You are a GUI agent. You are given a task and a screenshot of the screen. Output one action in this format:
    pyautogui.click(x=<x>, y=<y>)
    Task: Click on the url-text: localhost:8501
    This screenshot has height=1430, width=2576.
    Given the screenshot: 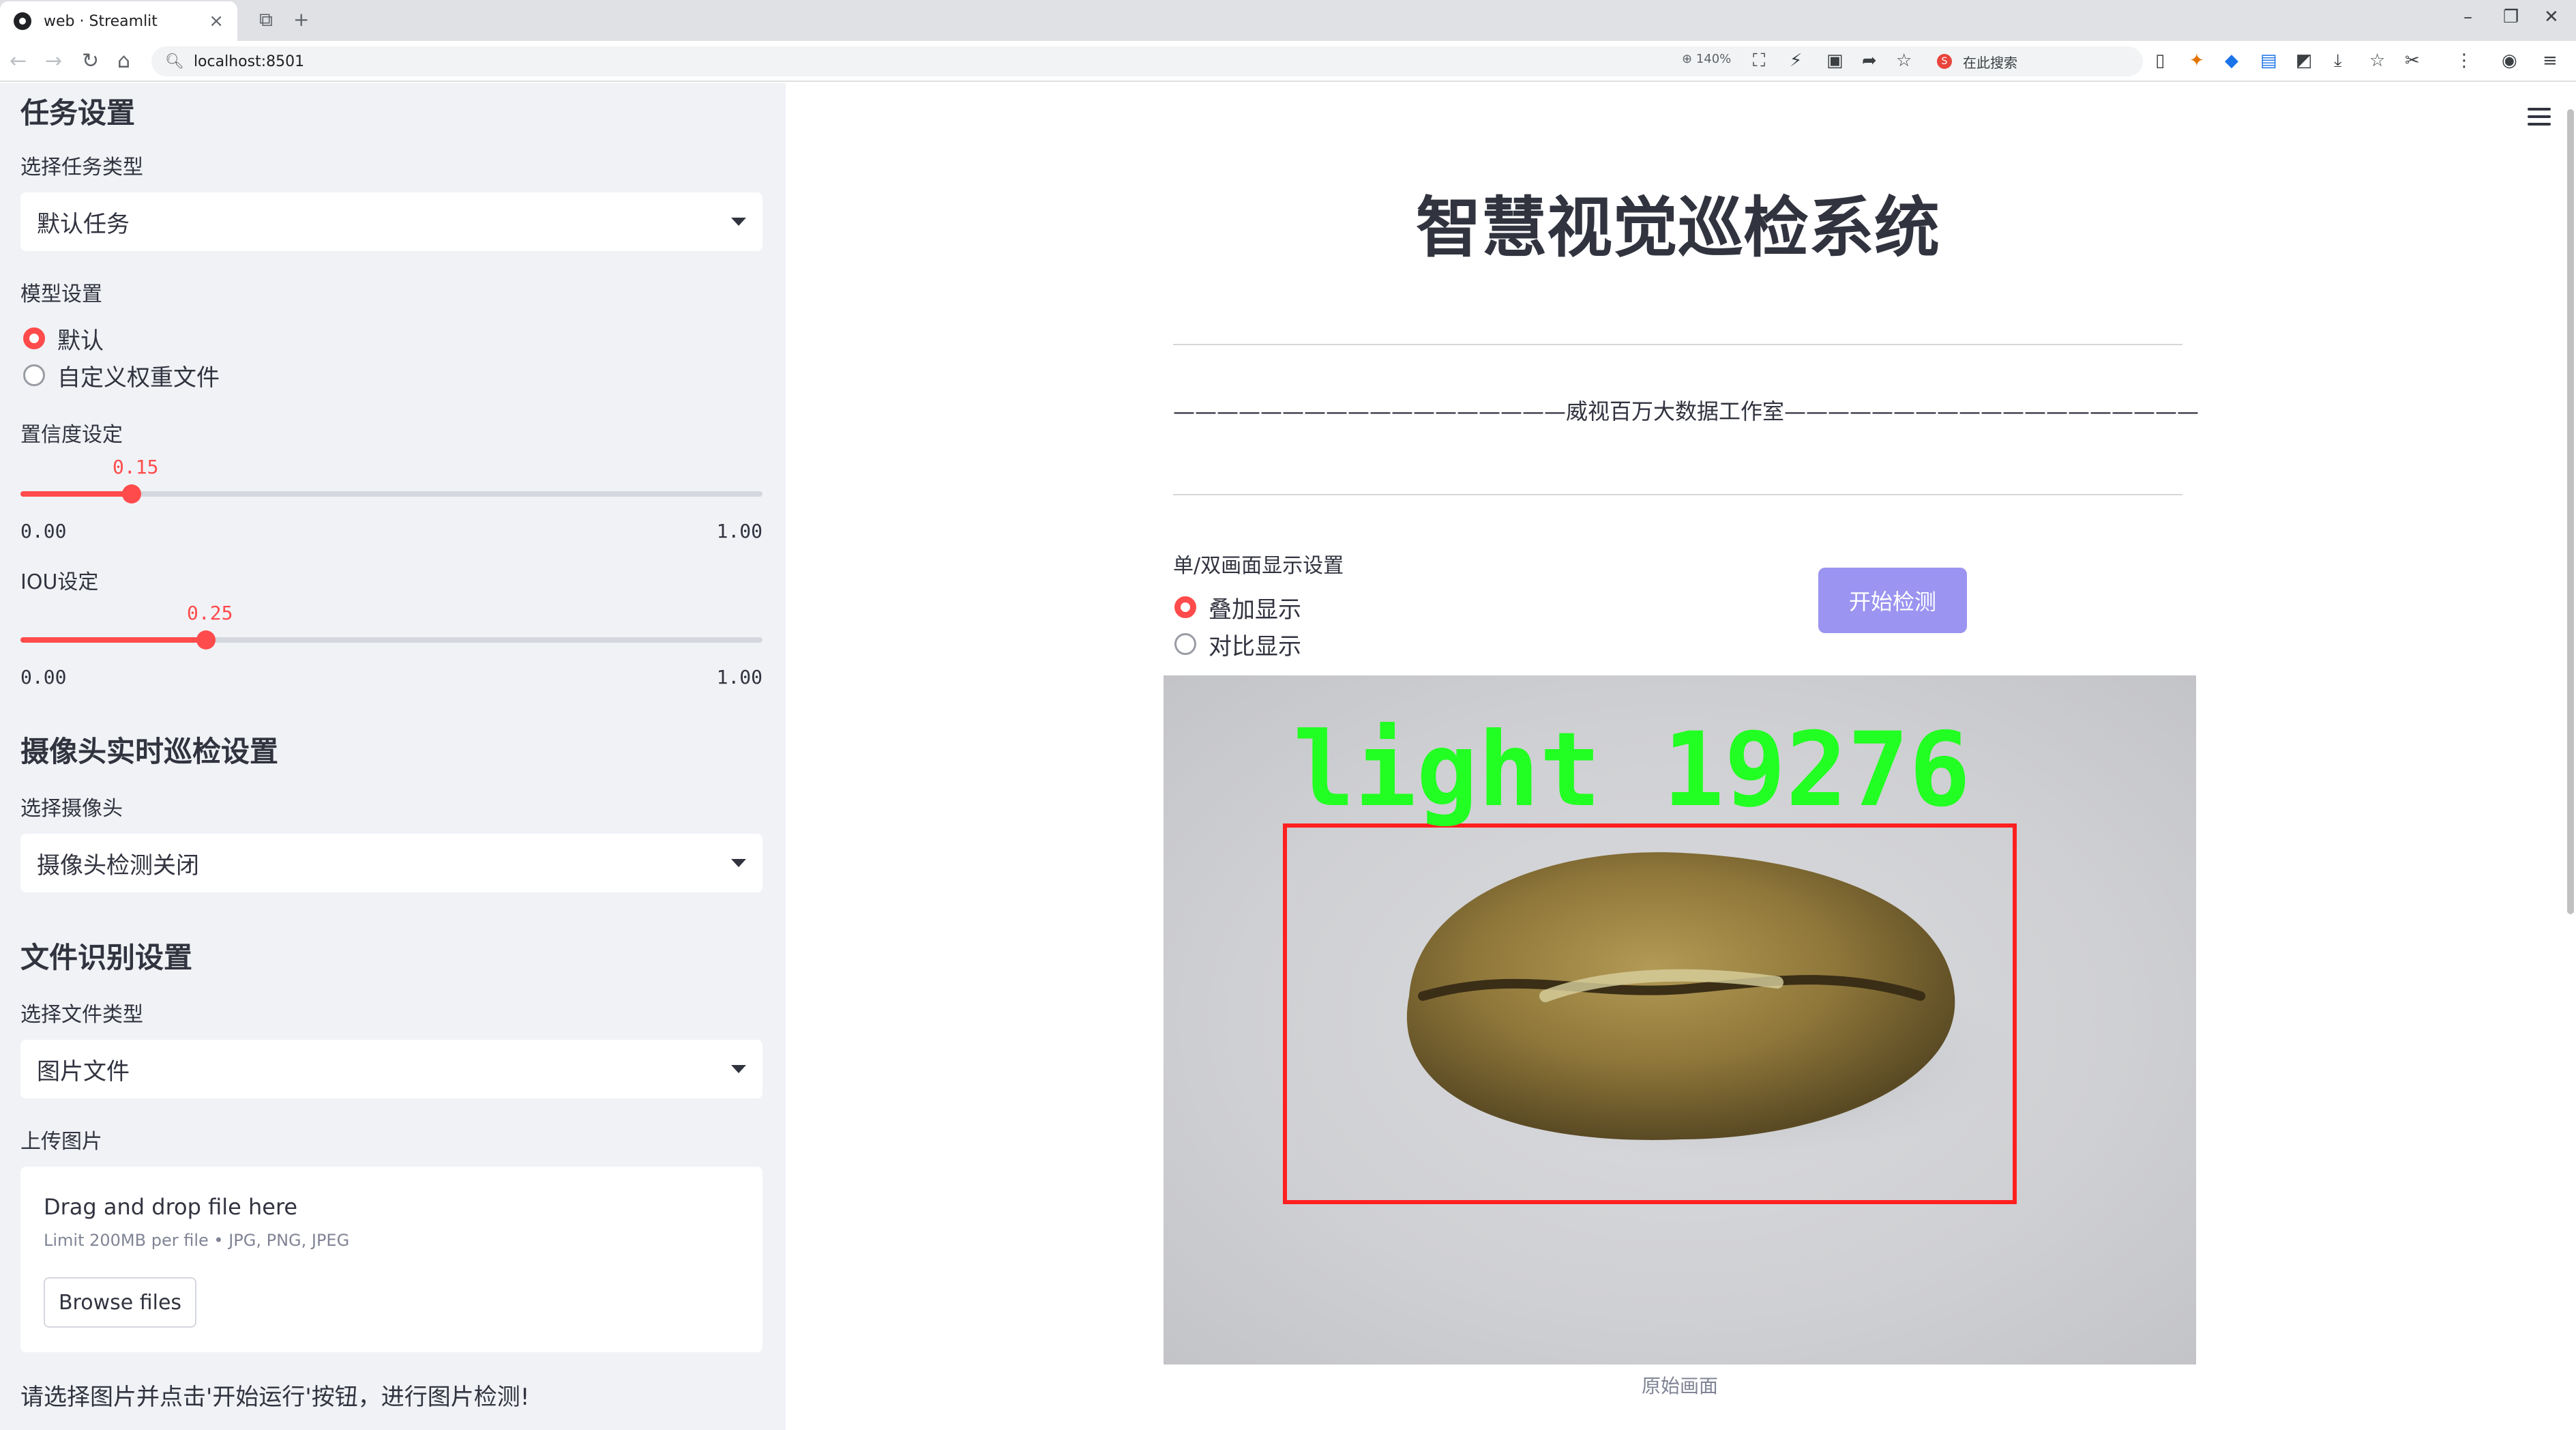 What is the action you would take?
    pyautogui.click(x=249, y=62)
    